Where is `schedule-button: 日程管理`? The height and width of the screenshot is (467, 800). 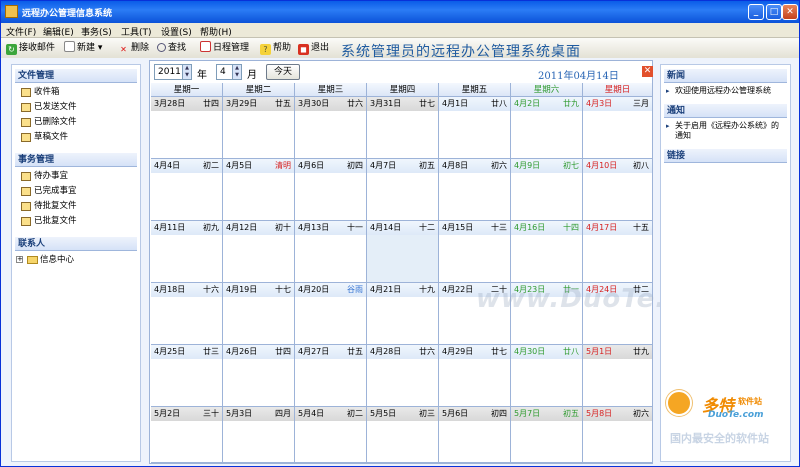
schedule-button: 日程管理 is located at coordinates (224, 48).